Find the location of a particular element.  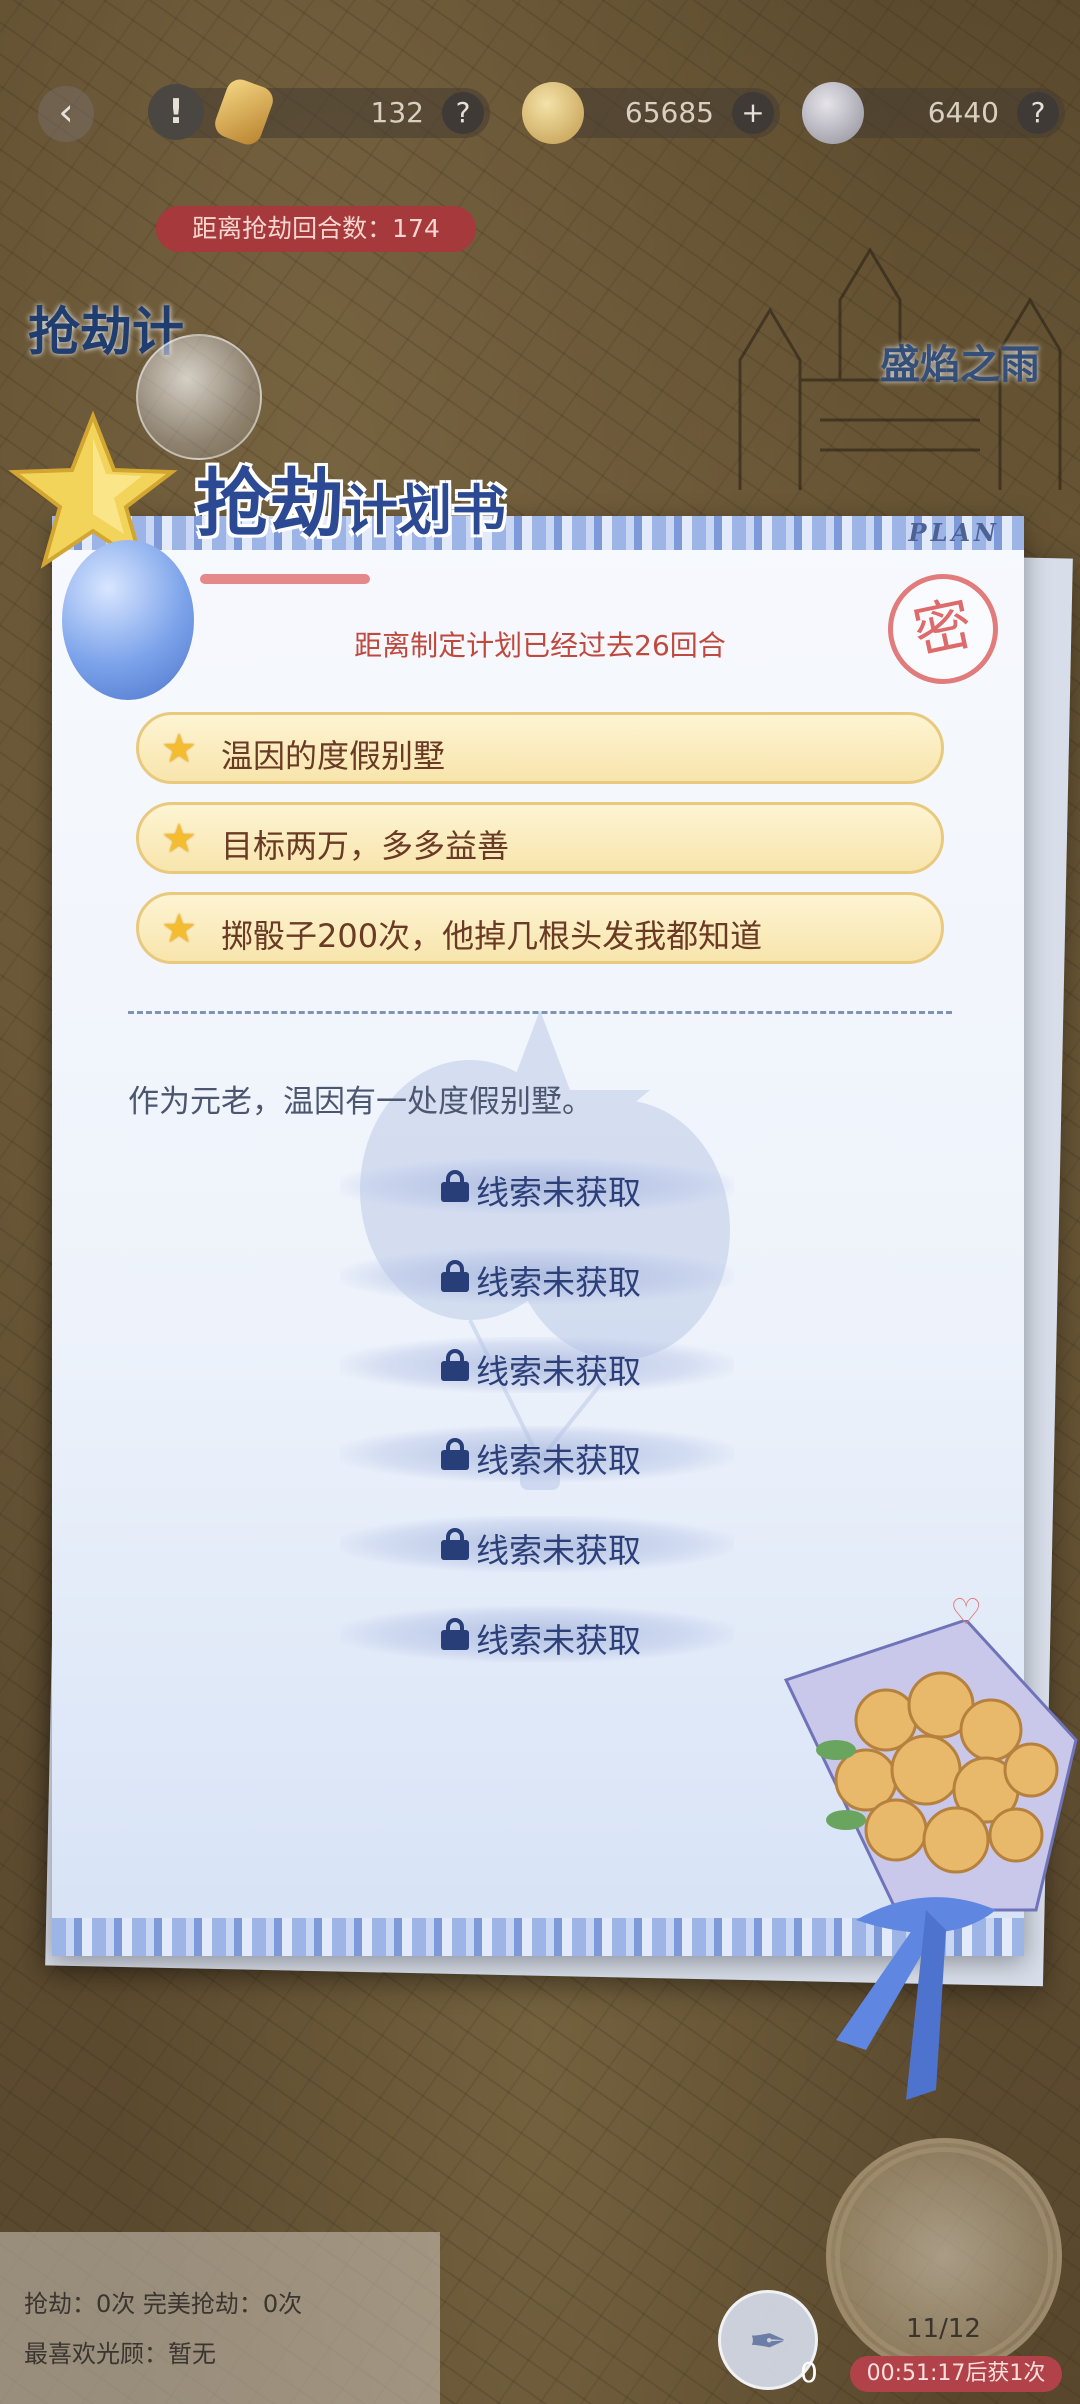

coin-resource: 65685 + is located at coordinates (651, 113).